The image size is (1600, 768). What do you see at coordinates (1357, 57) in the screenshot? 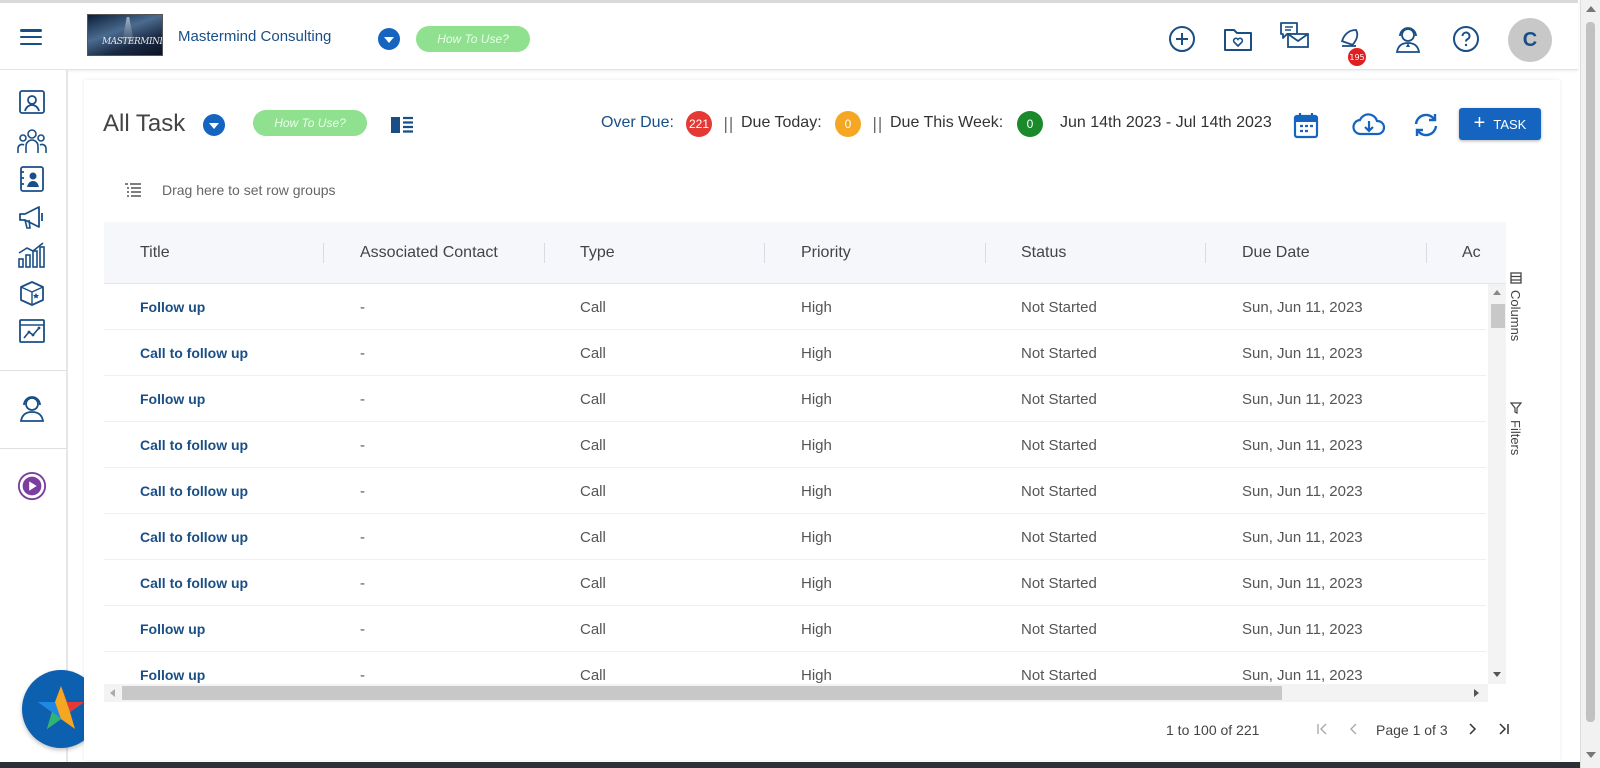
I see `notification-badge: 195` at bounding box center [1357, 57].